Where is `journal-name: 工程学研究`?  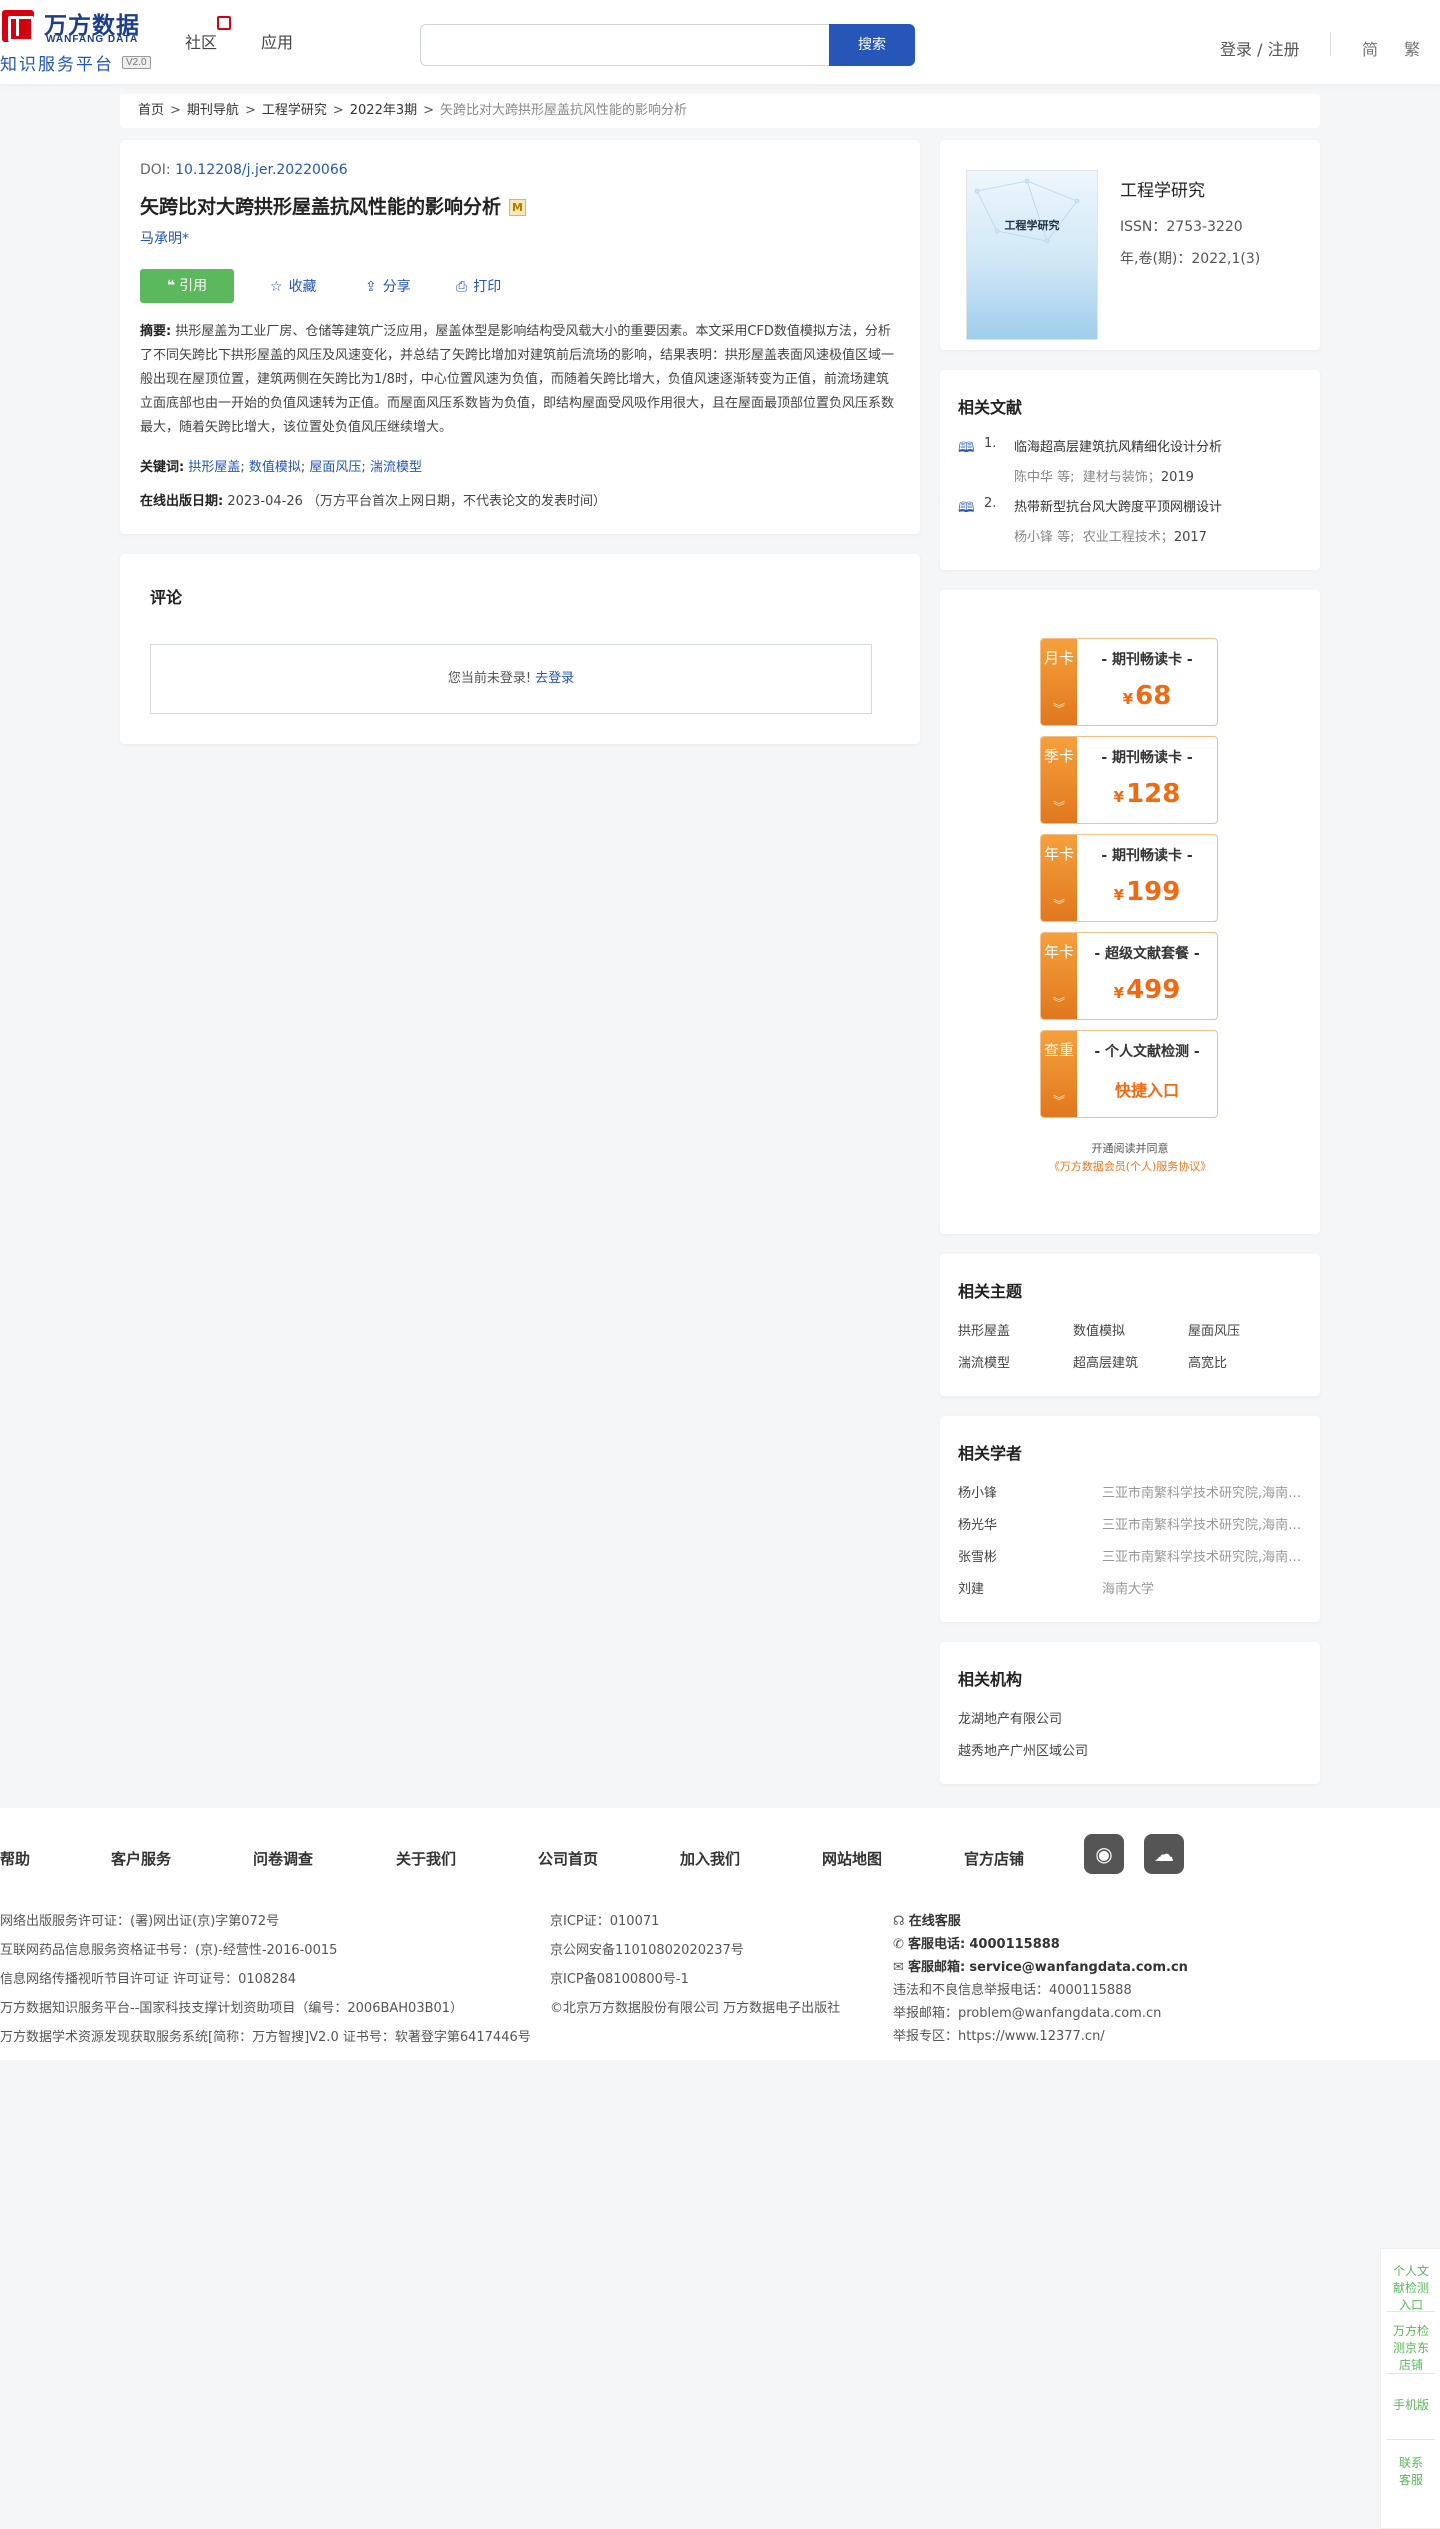
journal-name: 工程学研究 is located at coordinates (1162, 188).